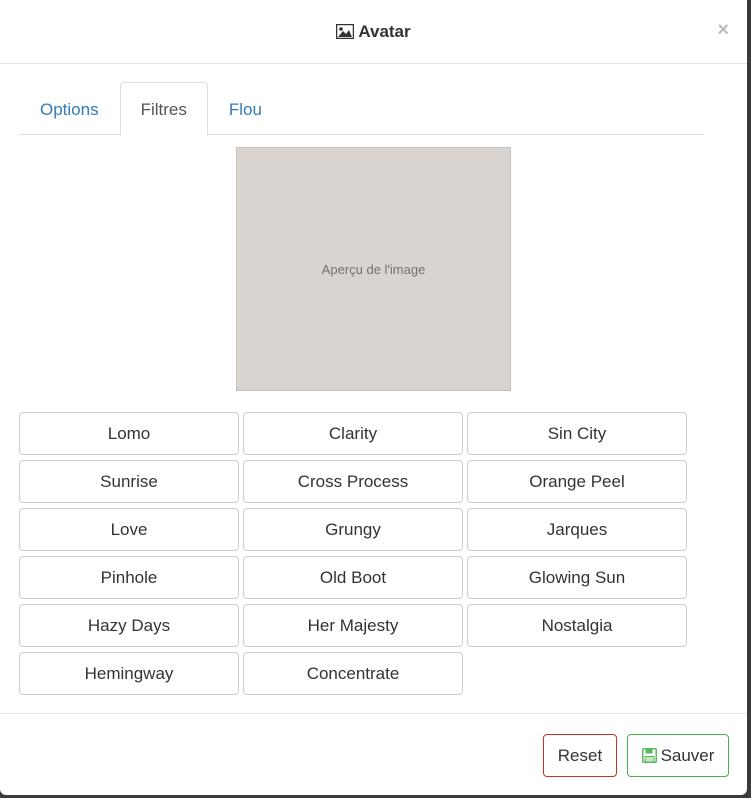  I want to click on modal-title: Avatar, so click(373, 31).